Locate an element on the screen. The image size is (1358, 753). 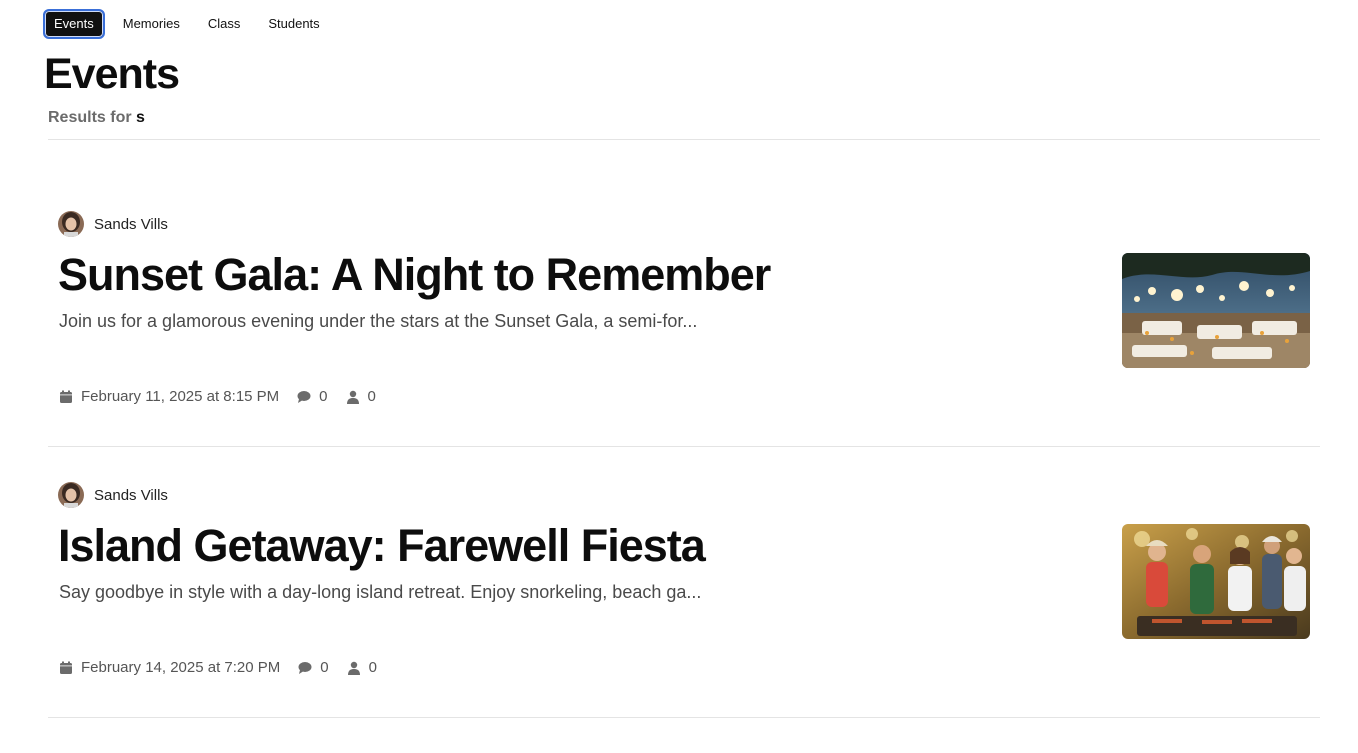
event-date-text: February 11, 2025 at 8:15 PM is located at coordinates (180, 396).